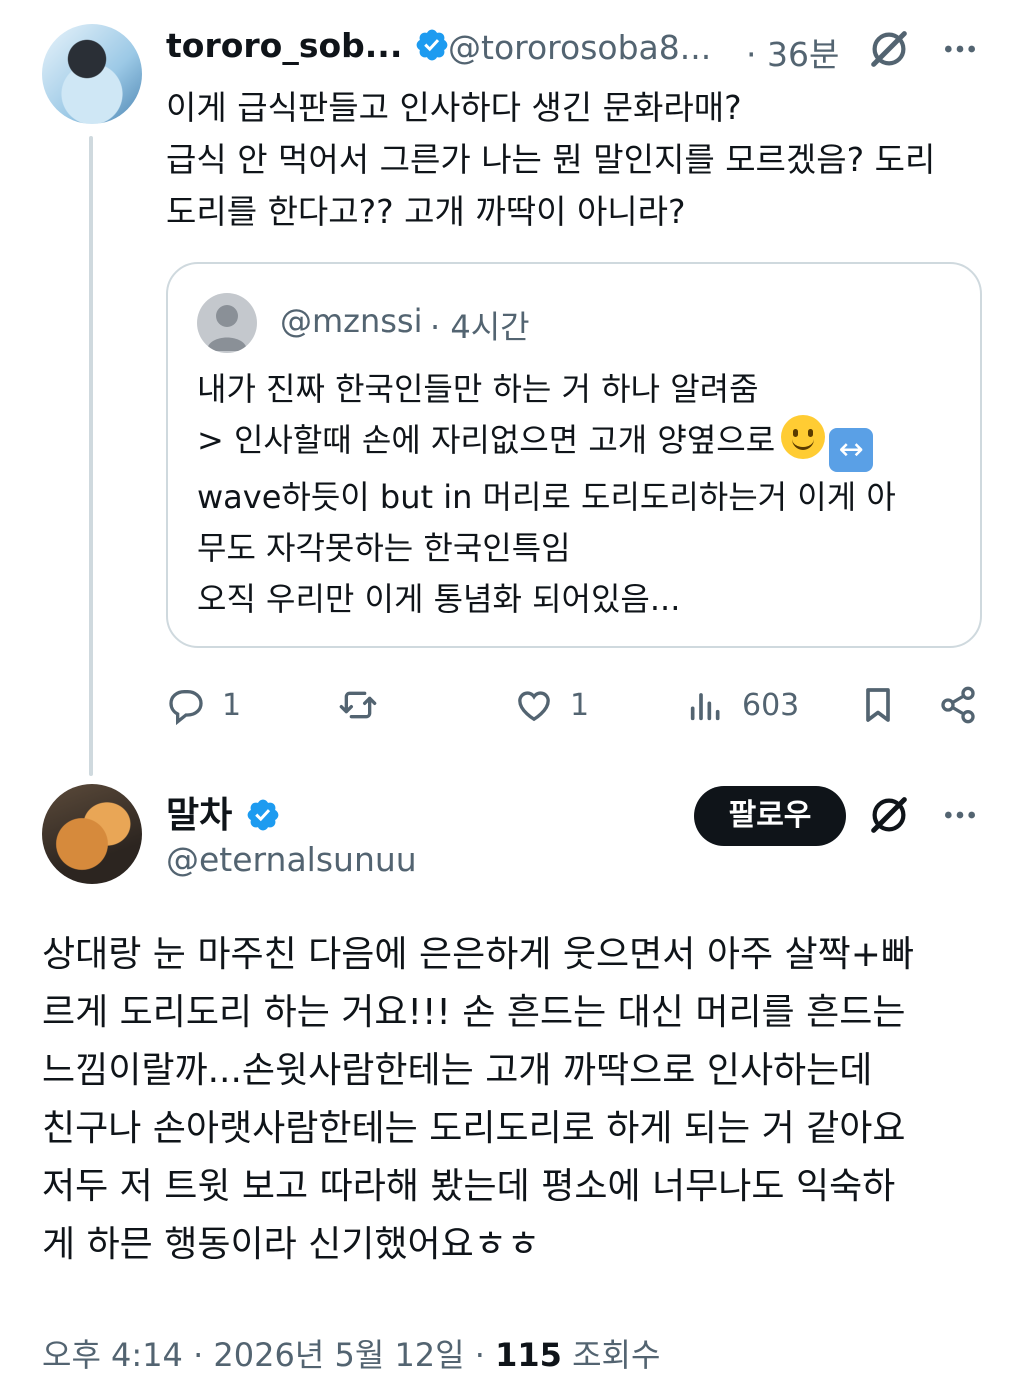 This screenshot has width=1024, height=1383. I want to click on tweet-line: 느낌이랄까...손윗사람한테는 고개 까딱으로 인사하는데, so click(457, 1070).